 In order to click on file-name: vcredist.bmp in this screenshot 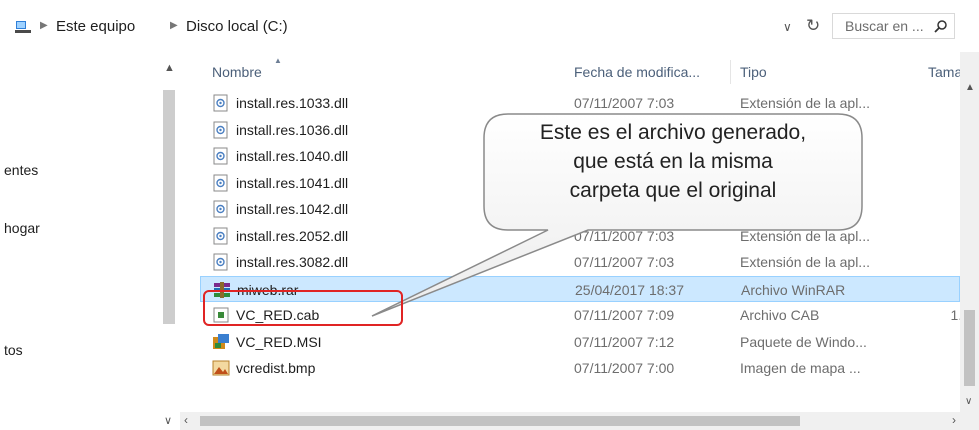, I will do `click(276, 368)`.